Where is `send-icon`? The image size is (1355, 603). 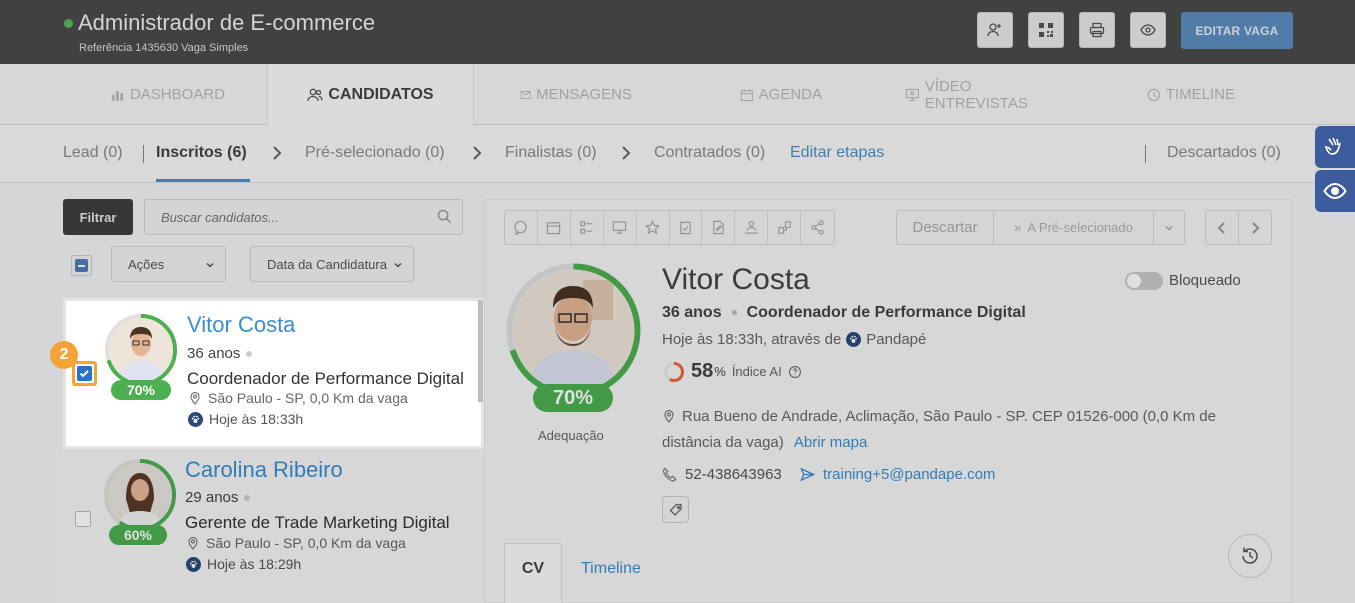
send-icon is located at coordinates (807, 474).